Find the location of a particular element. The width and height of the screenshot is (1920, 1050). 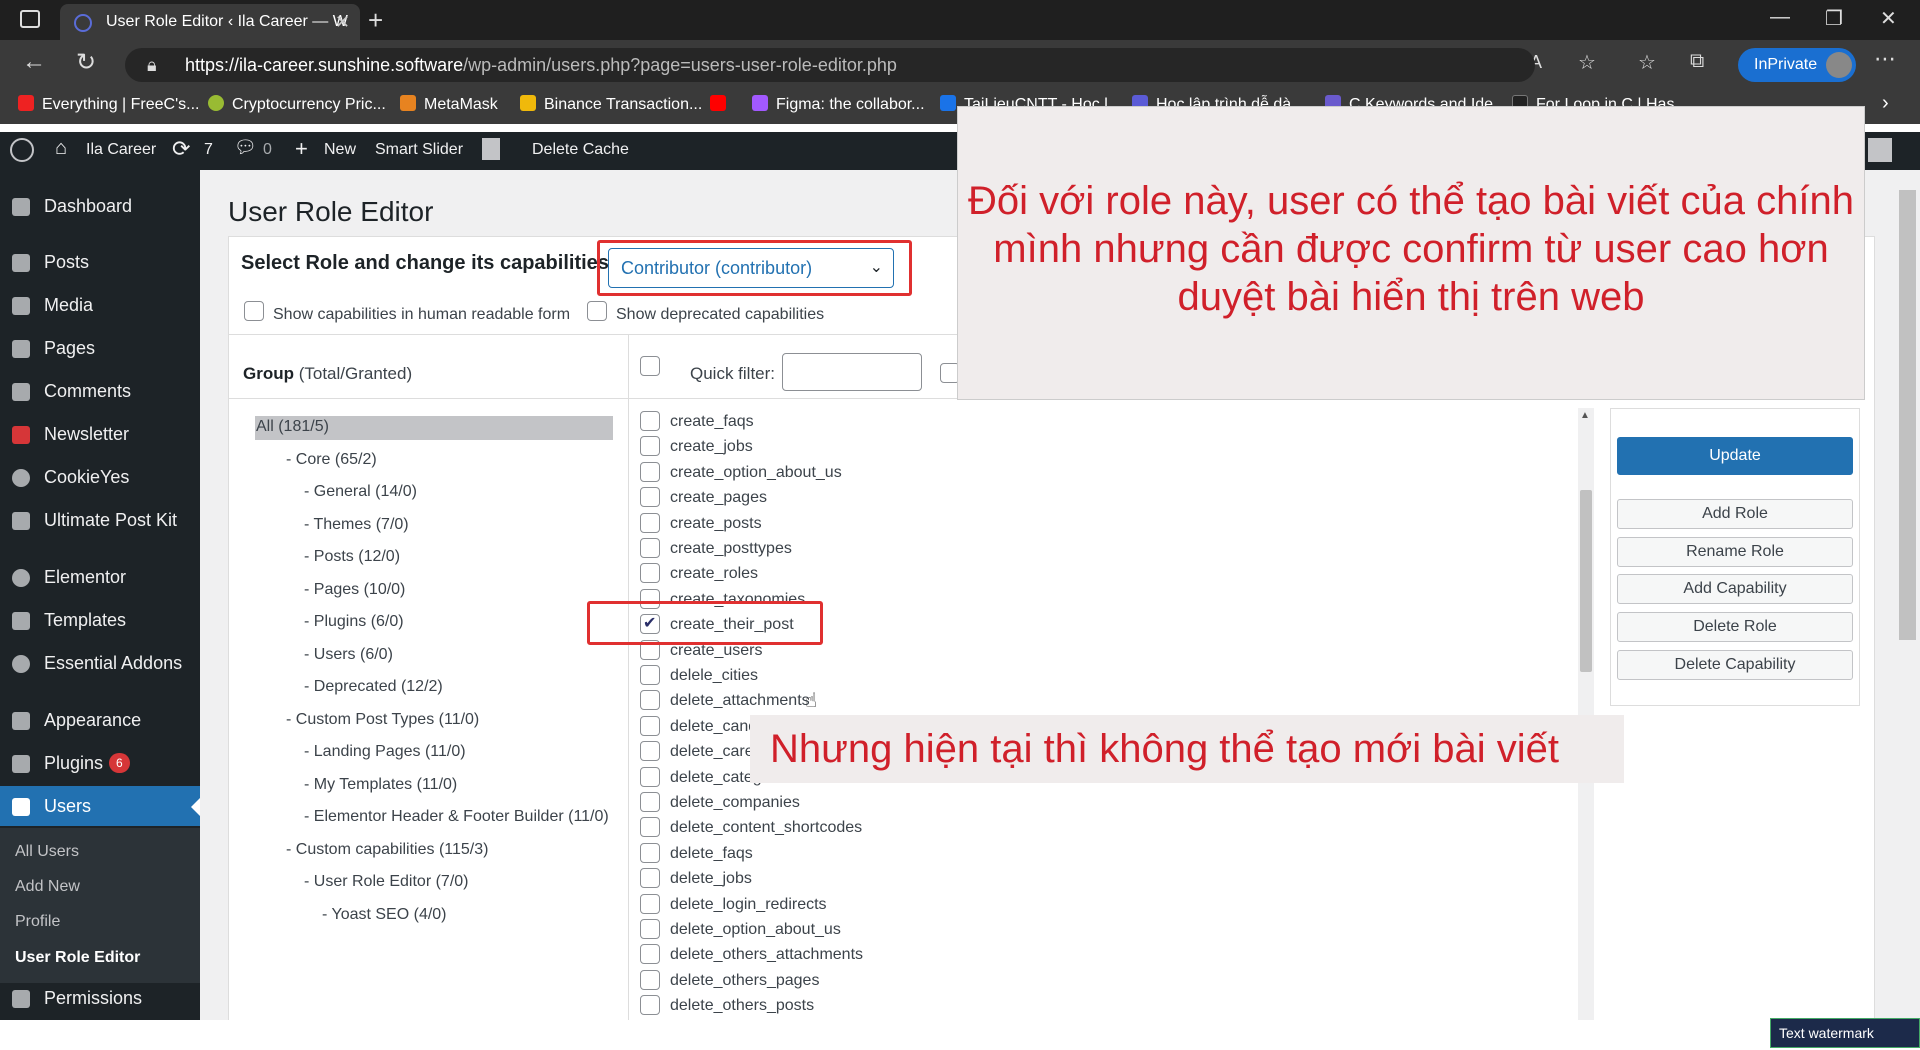

human-readable-checkbox is located at coordinates (254, 311).